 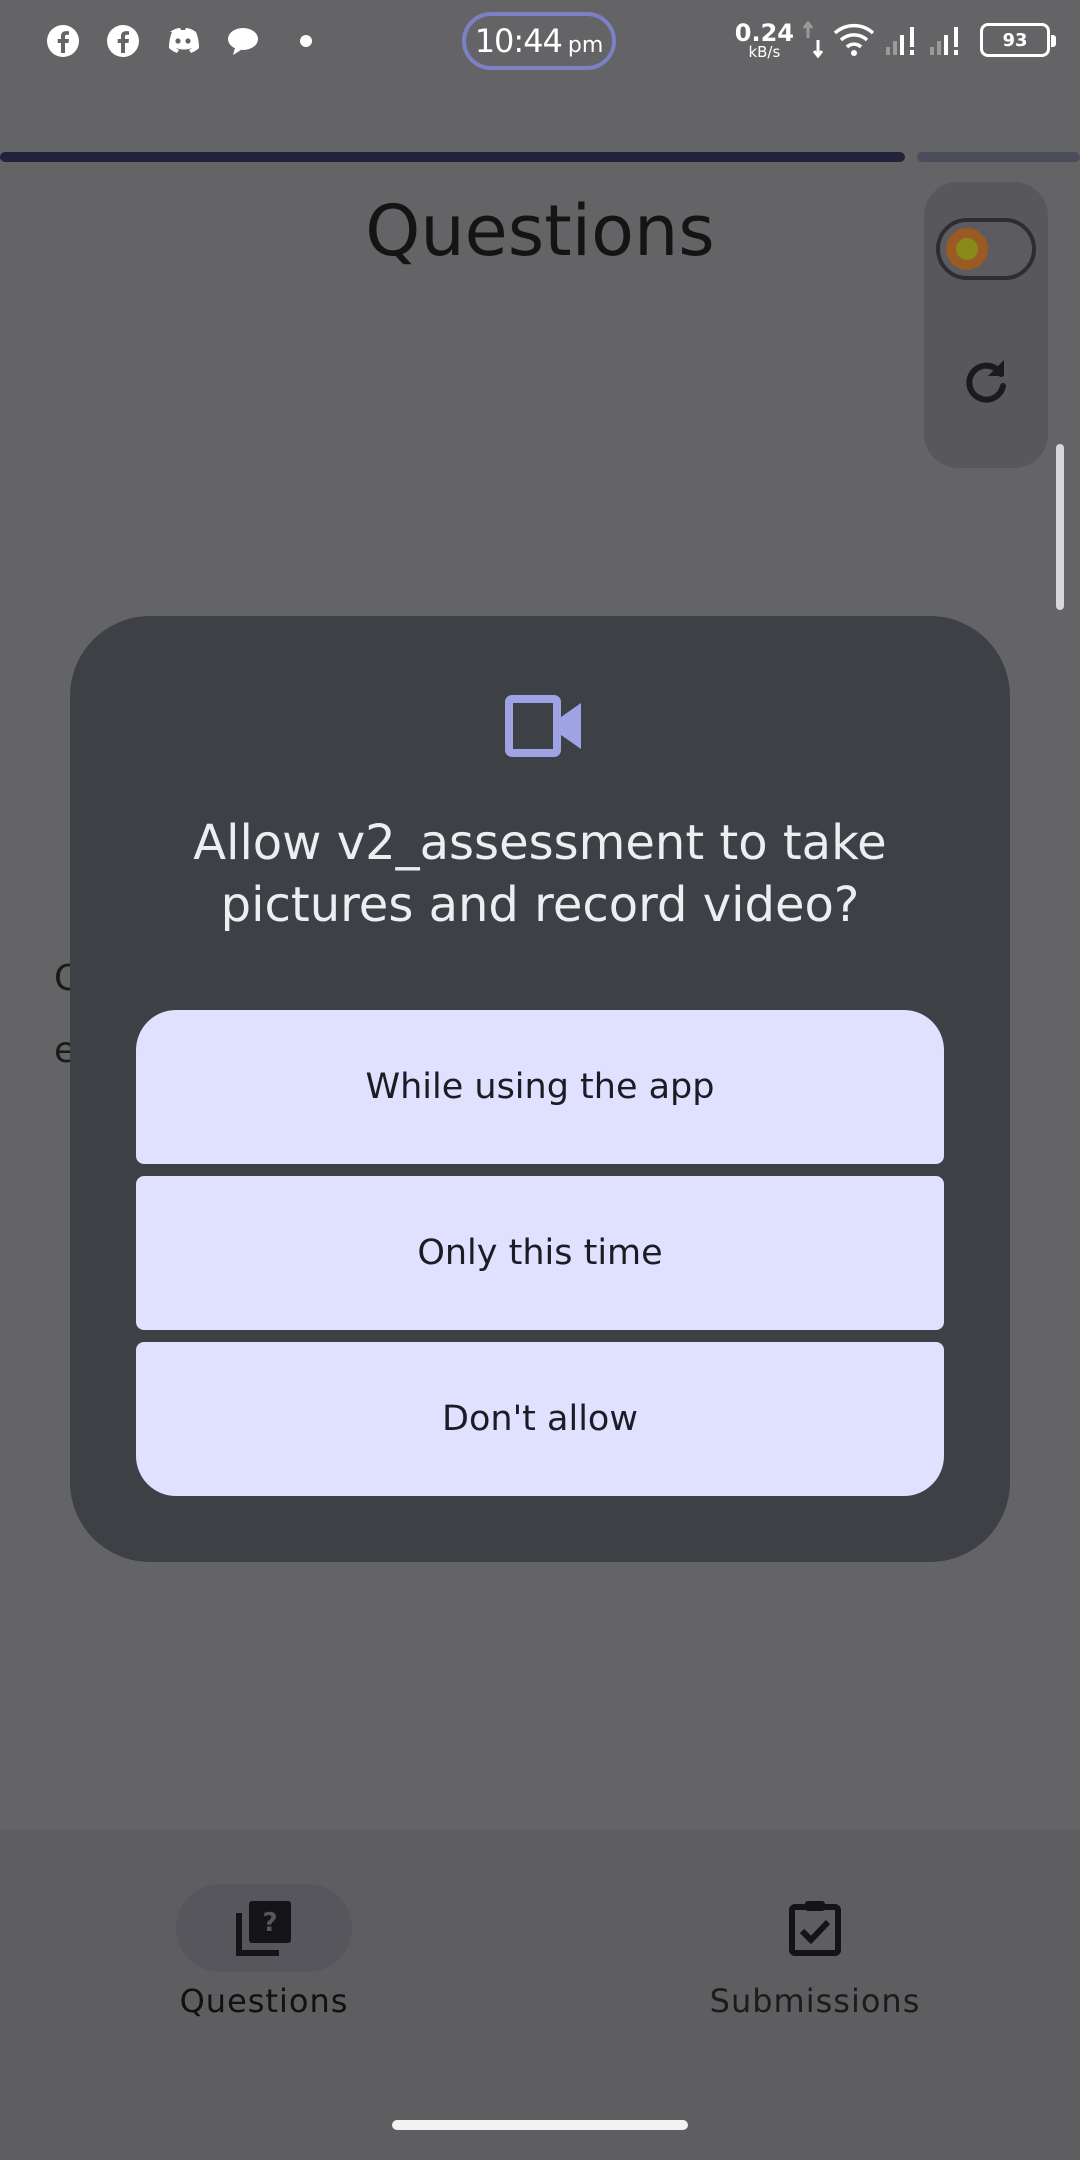 I want to click on system-icons: 0.24 kB/s 93, so click(x=895, y=40).